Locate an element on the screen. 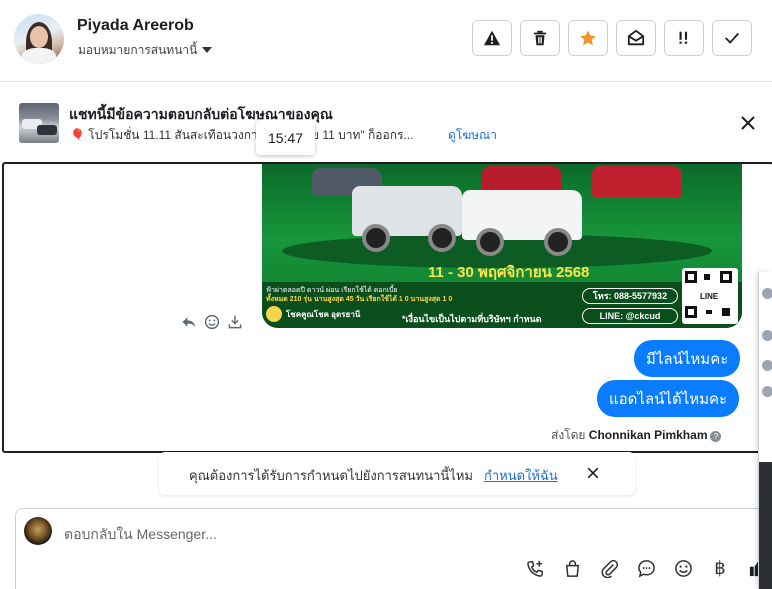  sender-name: Chonnikan Pimkham is located at coordinates (648, 435).